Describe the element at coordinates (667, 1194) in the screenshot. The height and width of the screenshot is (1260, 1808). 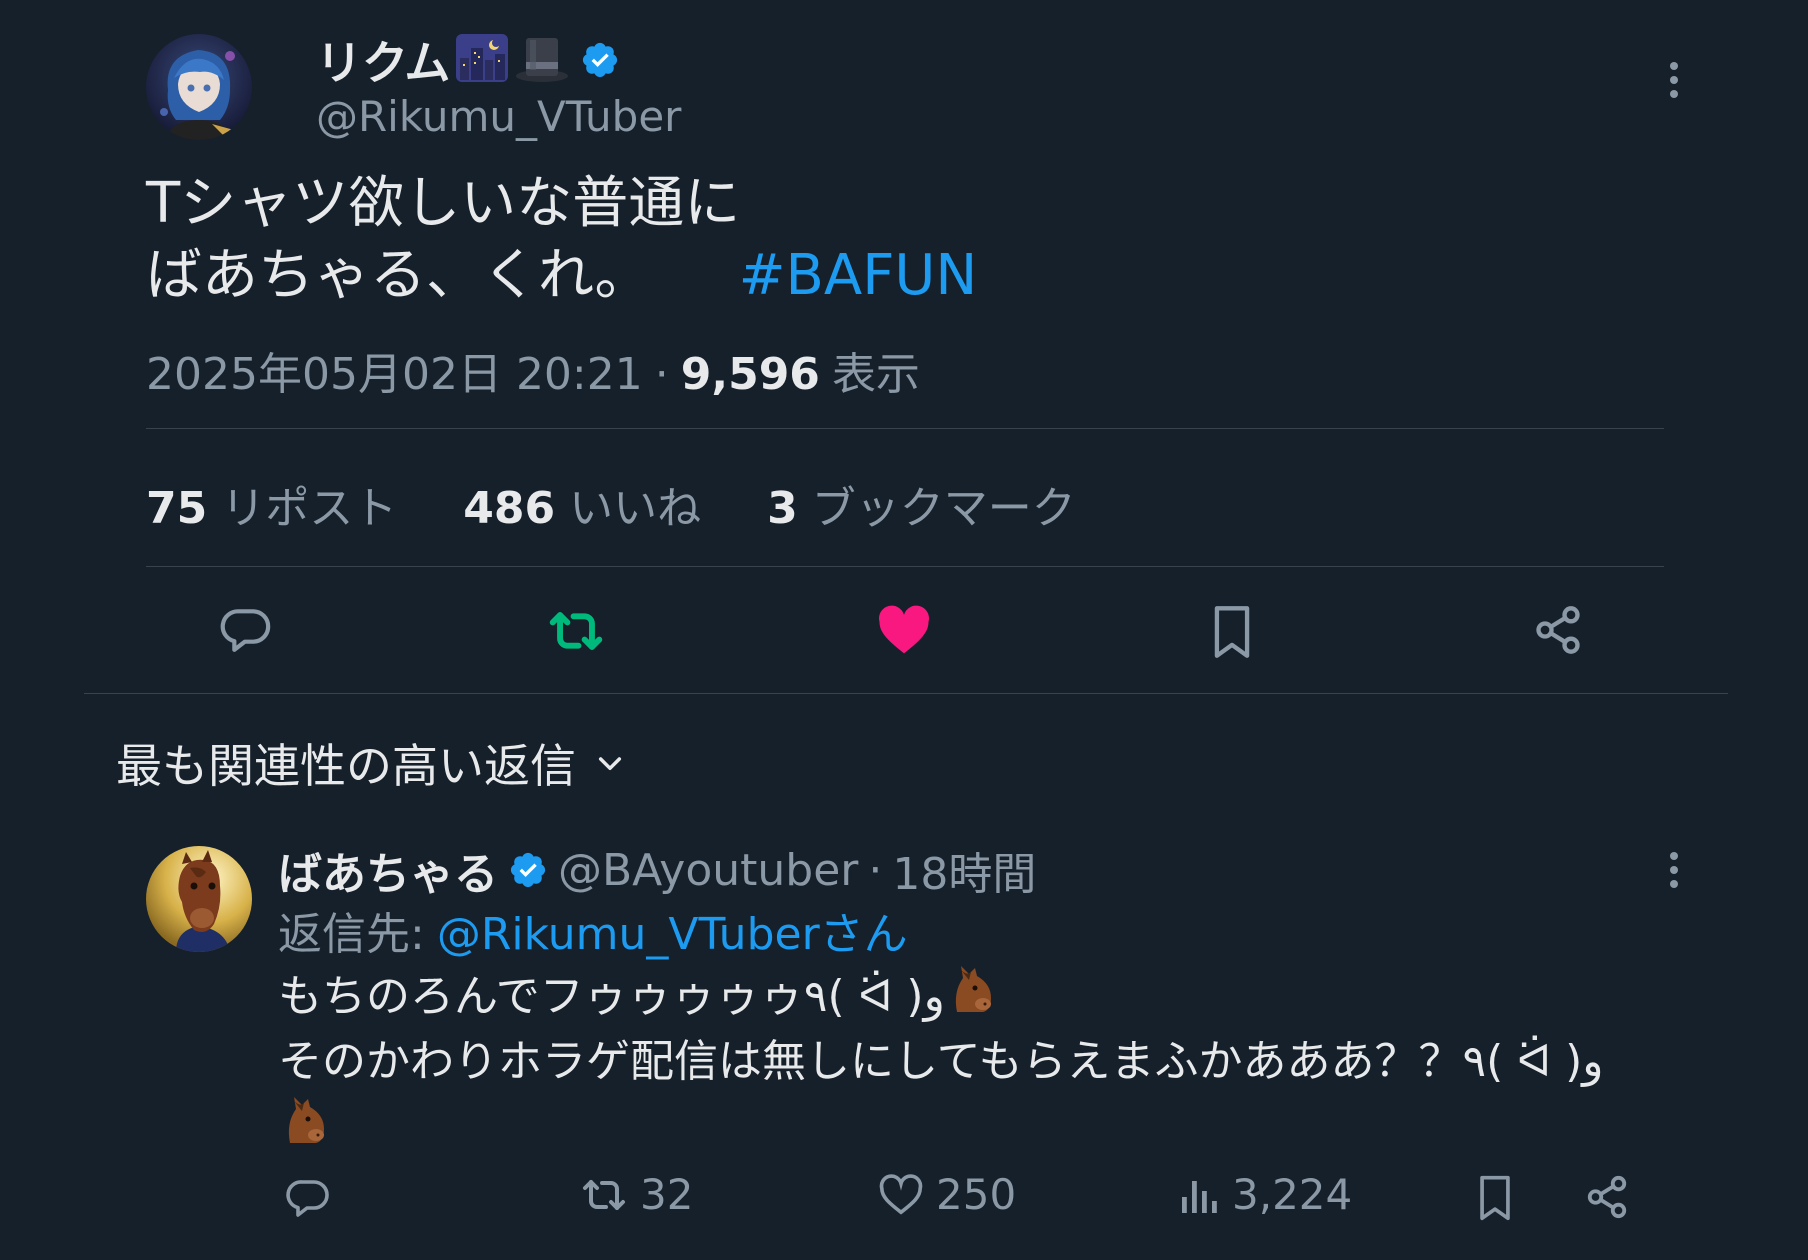
I see `repost-count: 32` at that location.